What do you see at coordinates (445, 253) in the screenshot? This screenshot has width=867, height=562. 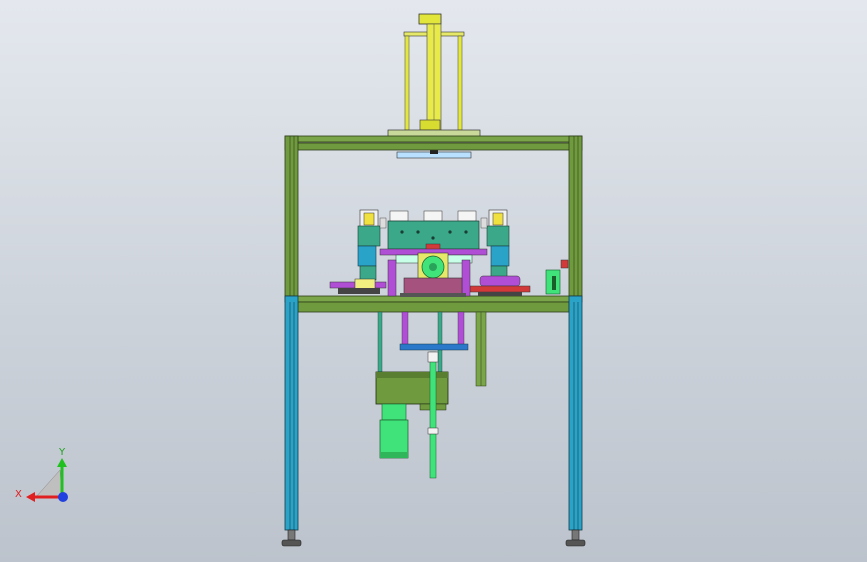 I see `fixture-assembly` at bounding box center [445, 253].